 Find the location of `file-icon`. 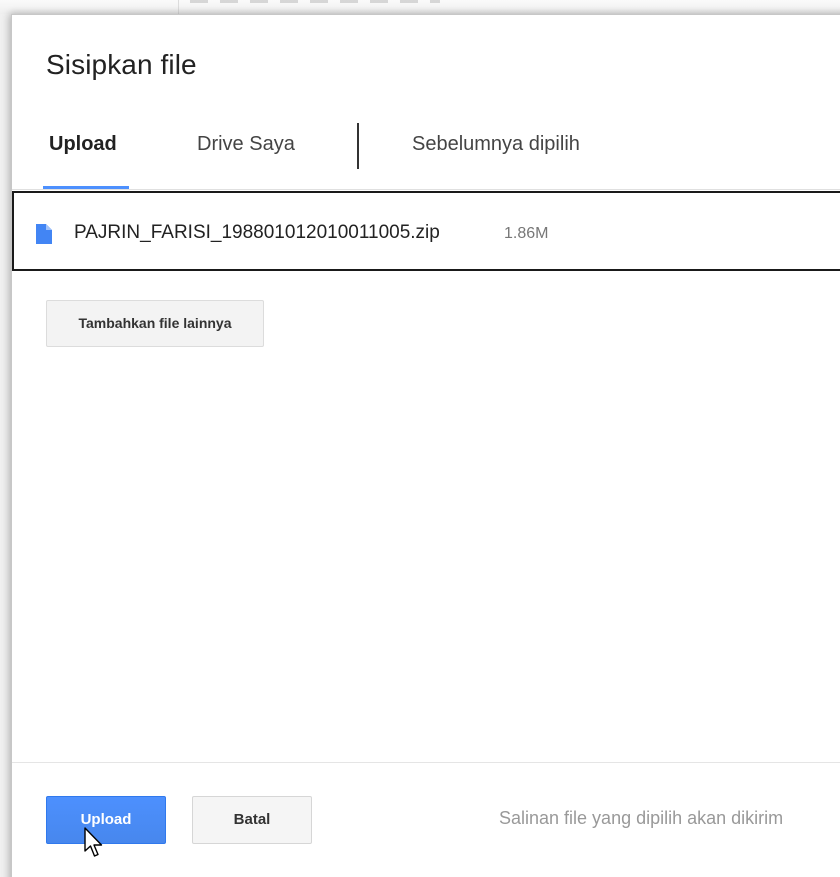

file-icon is located at coordinates (44, 234).